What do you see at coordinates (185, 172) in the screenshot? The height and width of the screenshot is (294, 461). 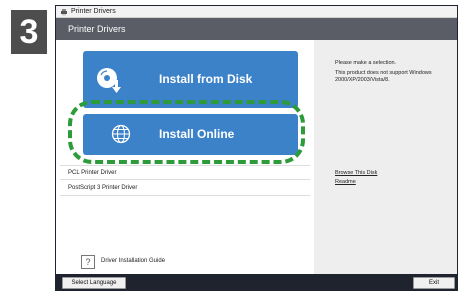 I see `driver-item-pcl: PCL Printer Driver` at bounding box center [185, 172].